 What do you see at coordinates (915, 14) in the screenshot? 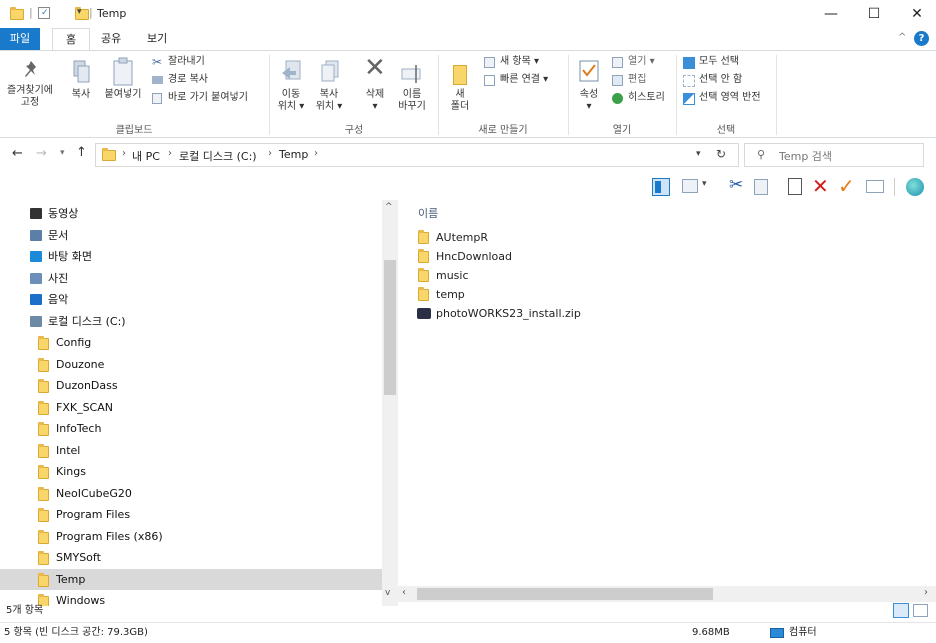
I see `close-button: ✕` at bounding box center [915, 14].